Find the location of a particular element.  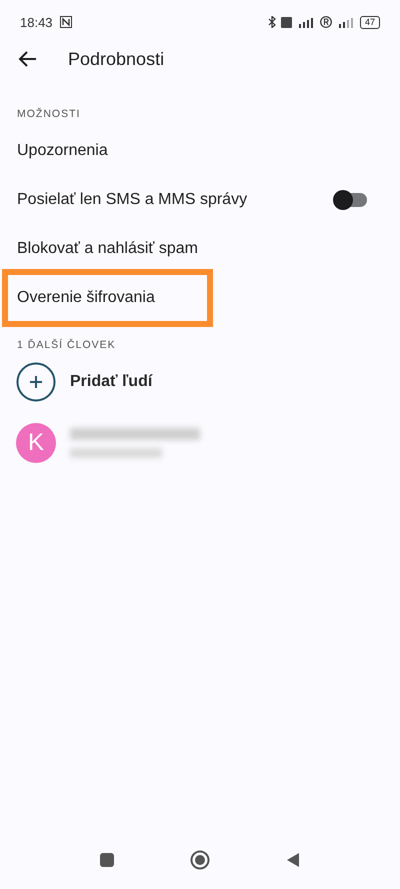

clock: 18:43 is located at coordinates (36, 22).